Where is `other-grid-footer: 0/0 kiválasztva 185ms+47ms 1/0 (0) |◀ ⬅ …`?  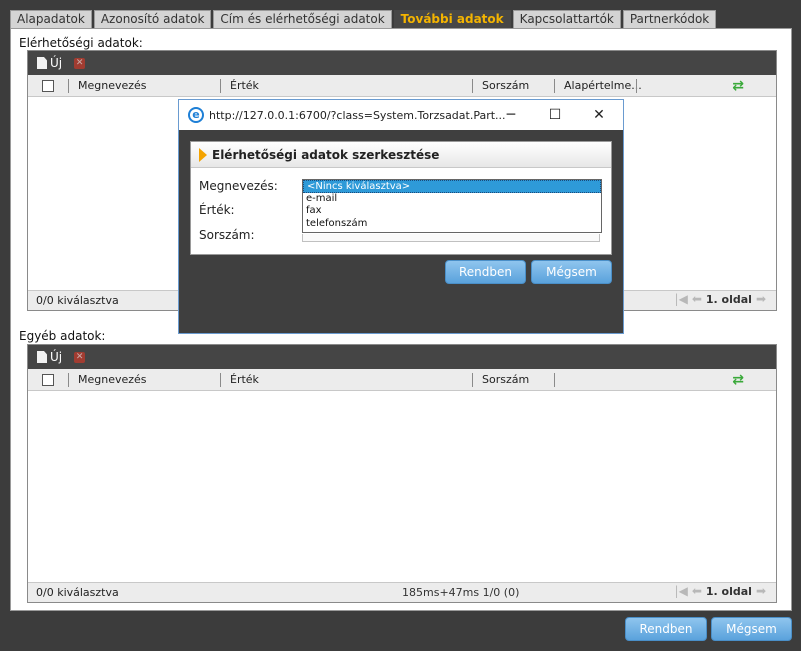
other-grid-footer: 0/0 kiválasztva 185ms+47ms 1/0 (0) |◀ ⬅ … is located at coordinates (402, 592).